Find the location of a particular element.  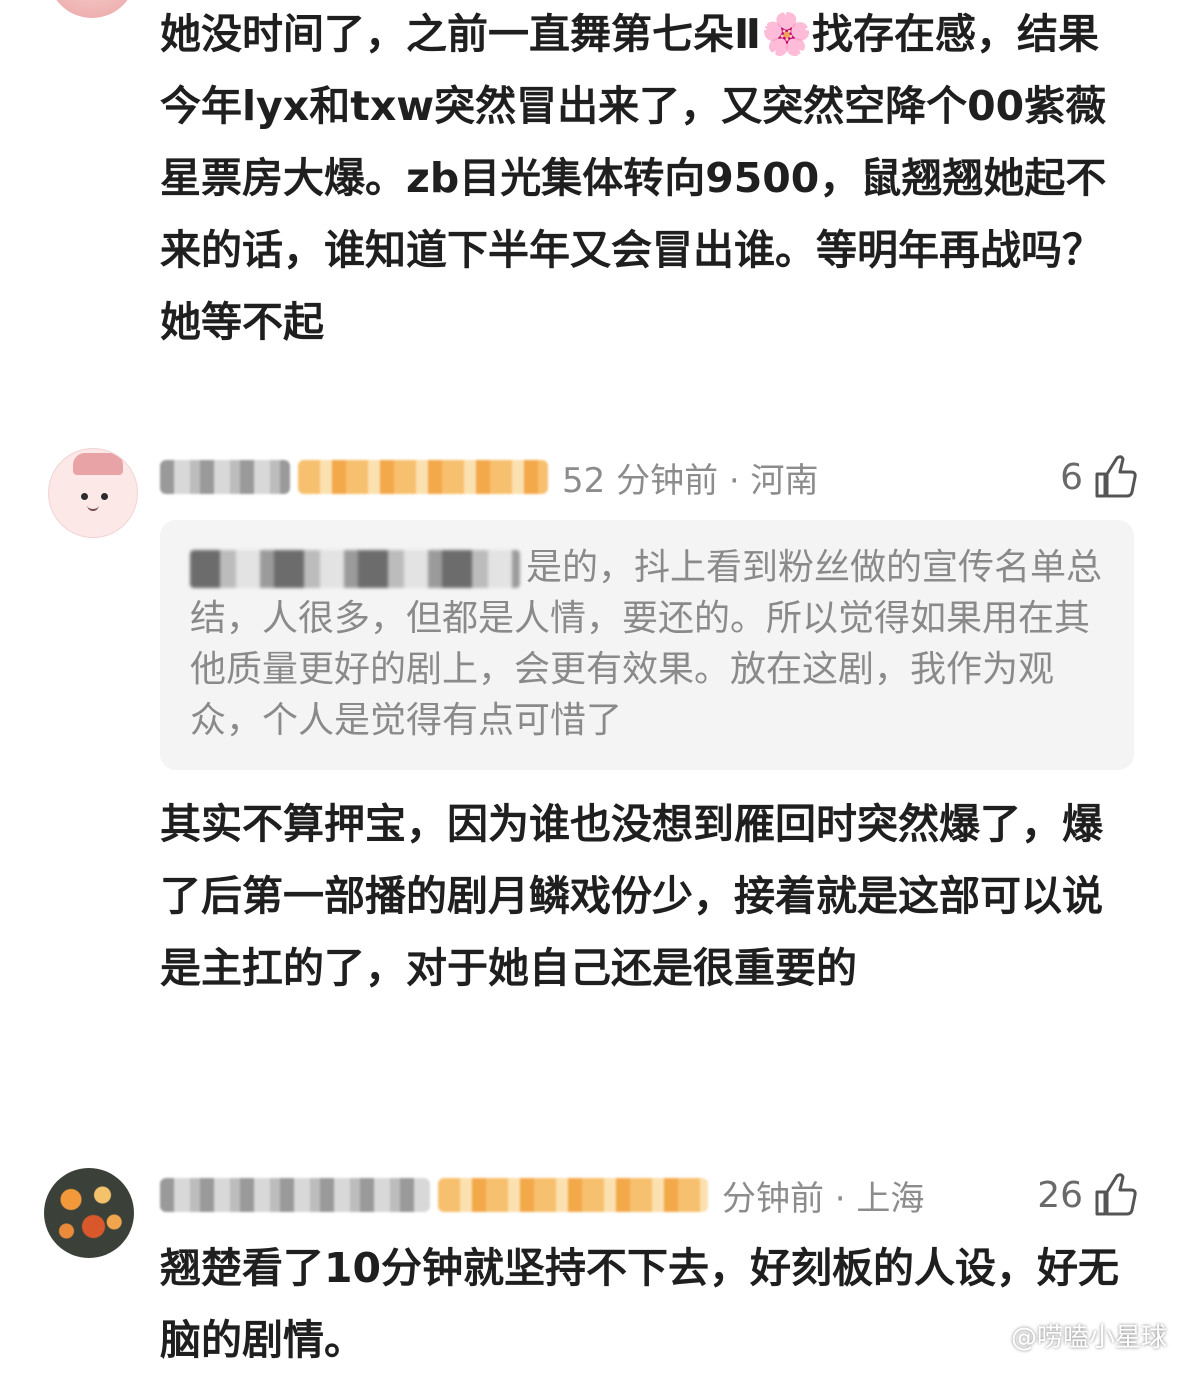

avatar-hat is located at coordinates (98, 464).